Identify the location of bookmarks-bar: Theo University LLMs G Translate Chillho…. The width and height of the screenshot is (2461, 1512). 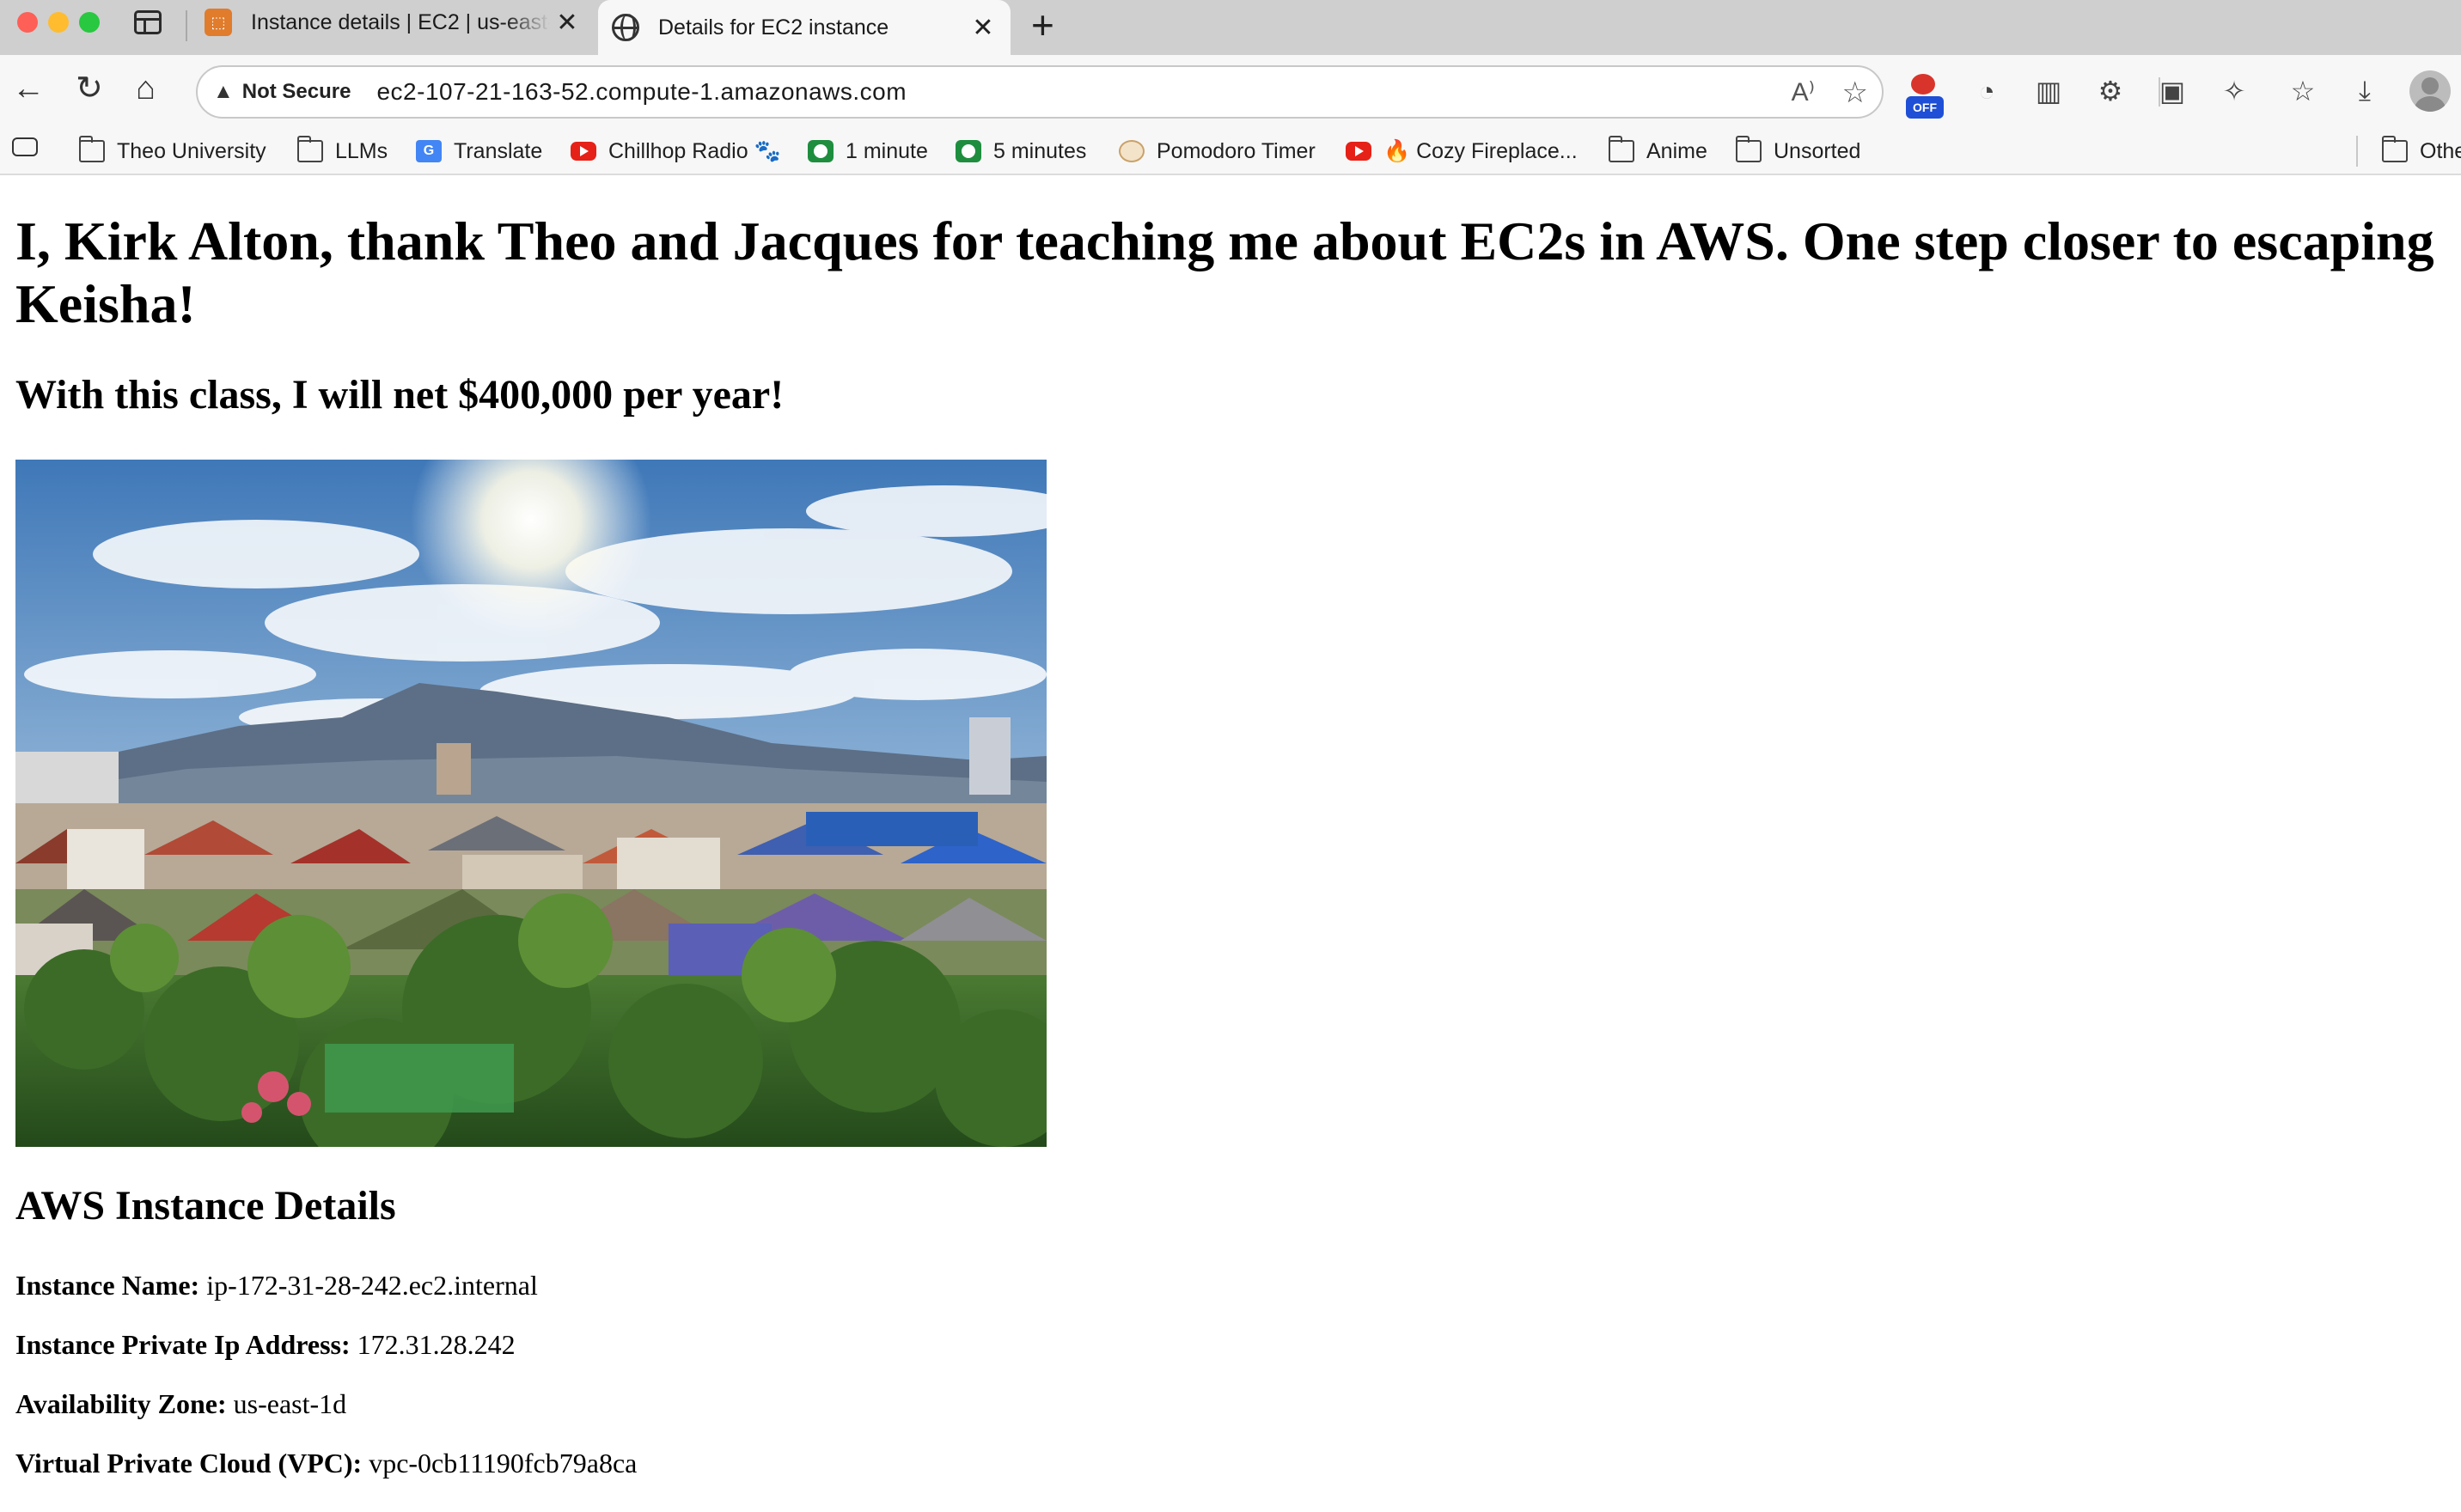
(1230, 151).